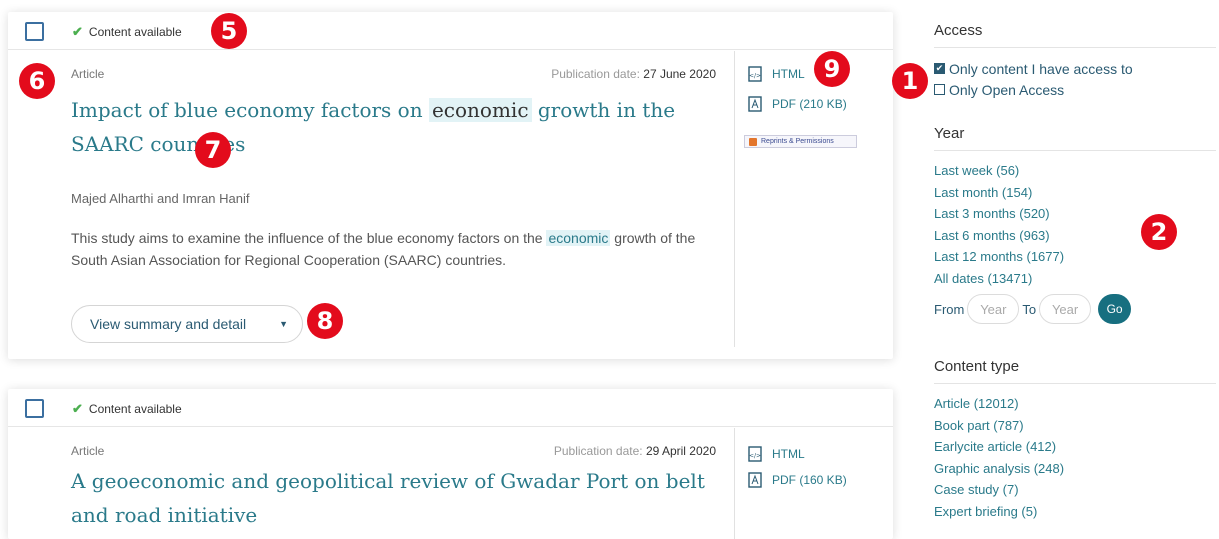  What do you see at coordinates (1115, 309) in the screenshot?
I see `go-button: Go` at bounding box center [1115, 309].